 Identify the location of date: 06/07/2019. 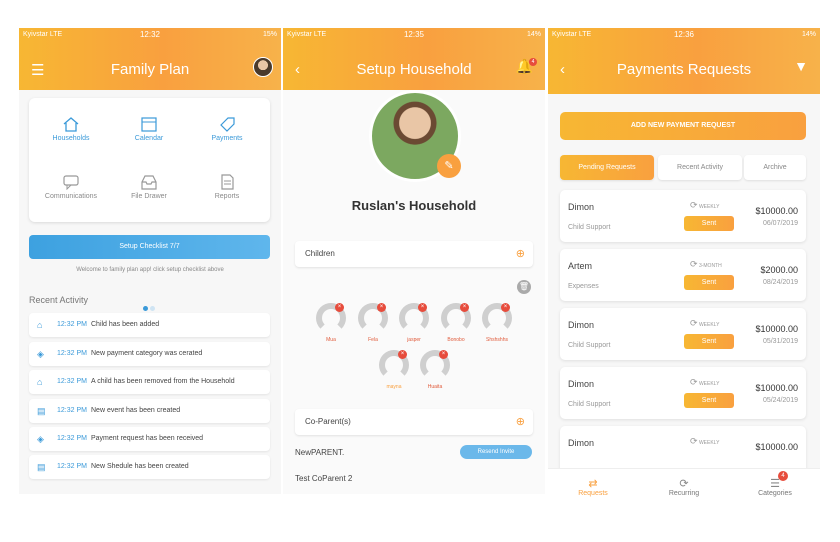
(780, 223).